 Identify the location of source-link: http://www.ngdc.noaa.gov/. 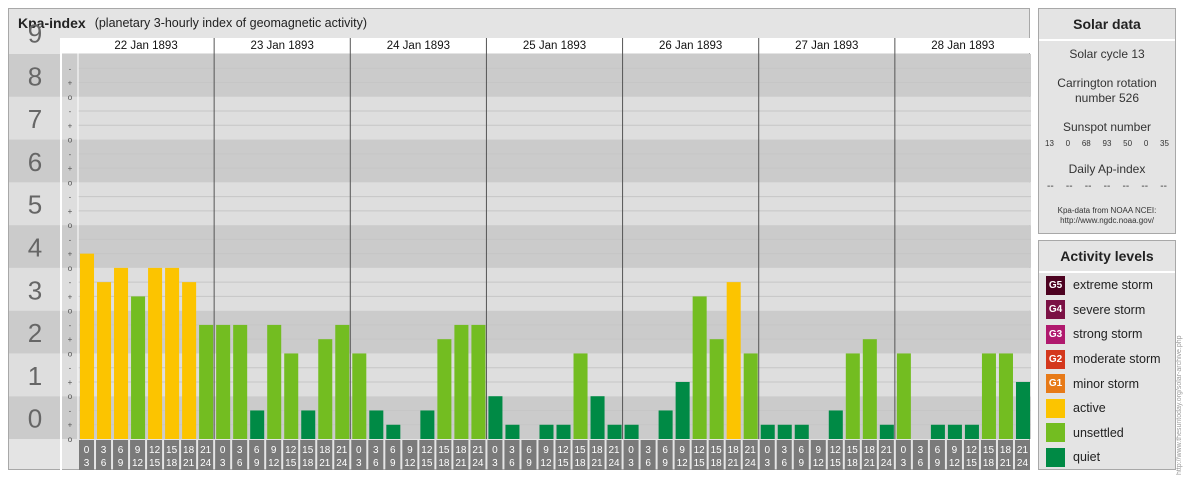
(1107, 221).